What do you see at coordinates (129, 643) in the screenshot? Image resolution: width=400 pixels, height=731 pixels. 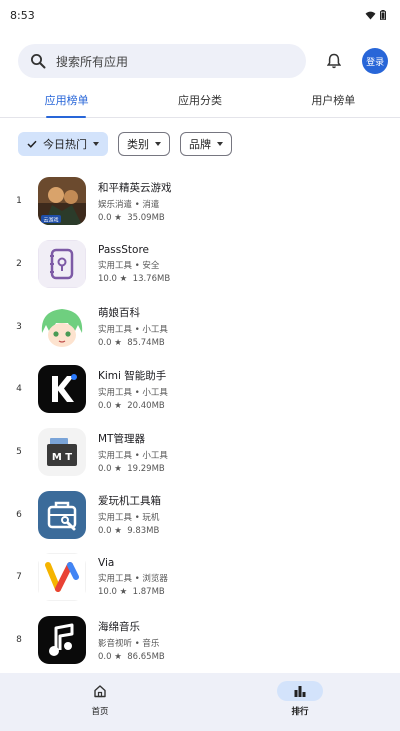 I see `app-category: 影音视听 • 音乐` at bounding box center [129, 643].